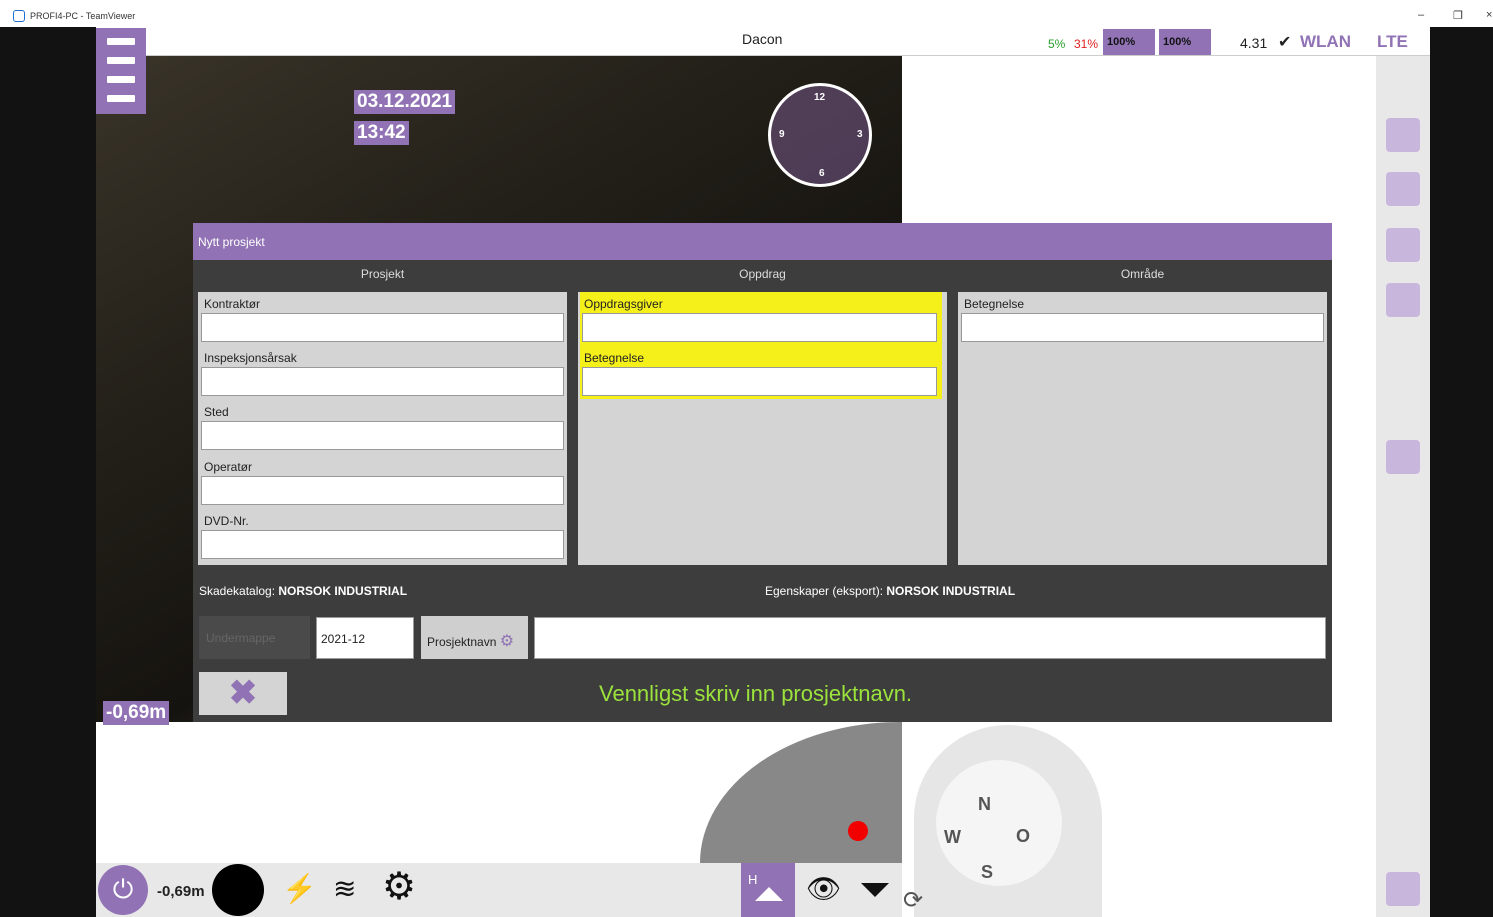  Describe the element at coordinates (382, 274) in the screenshot. I see `col-header-prosjekt: Prosjekt` at that location.